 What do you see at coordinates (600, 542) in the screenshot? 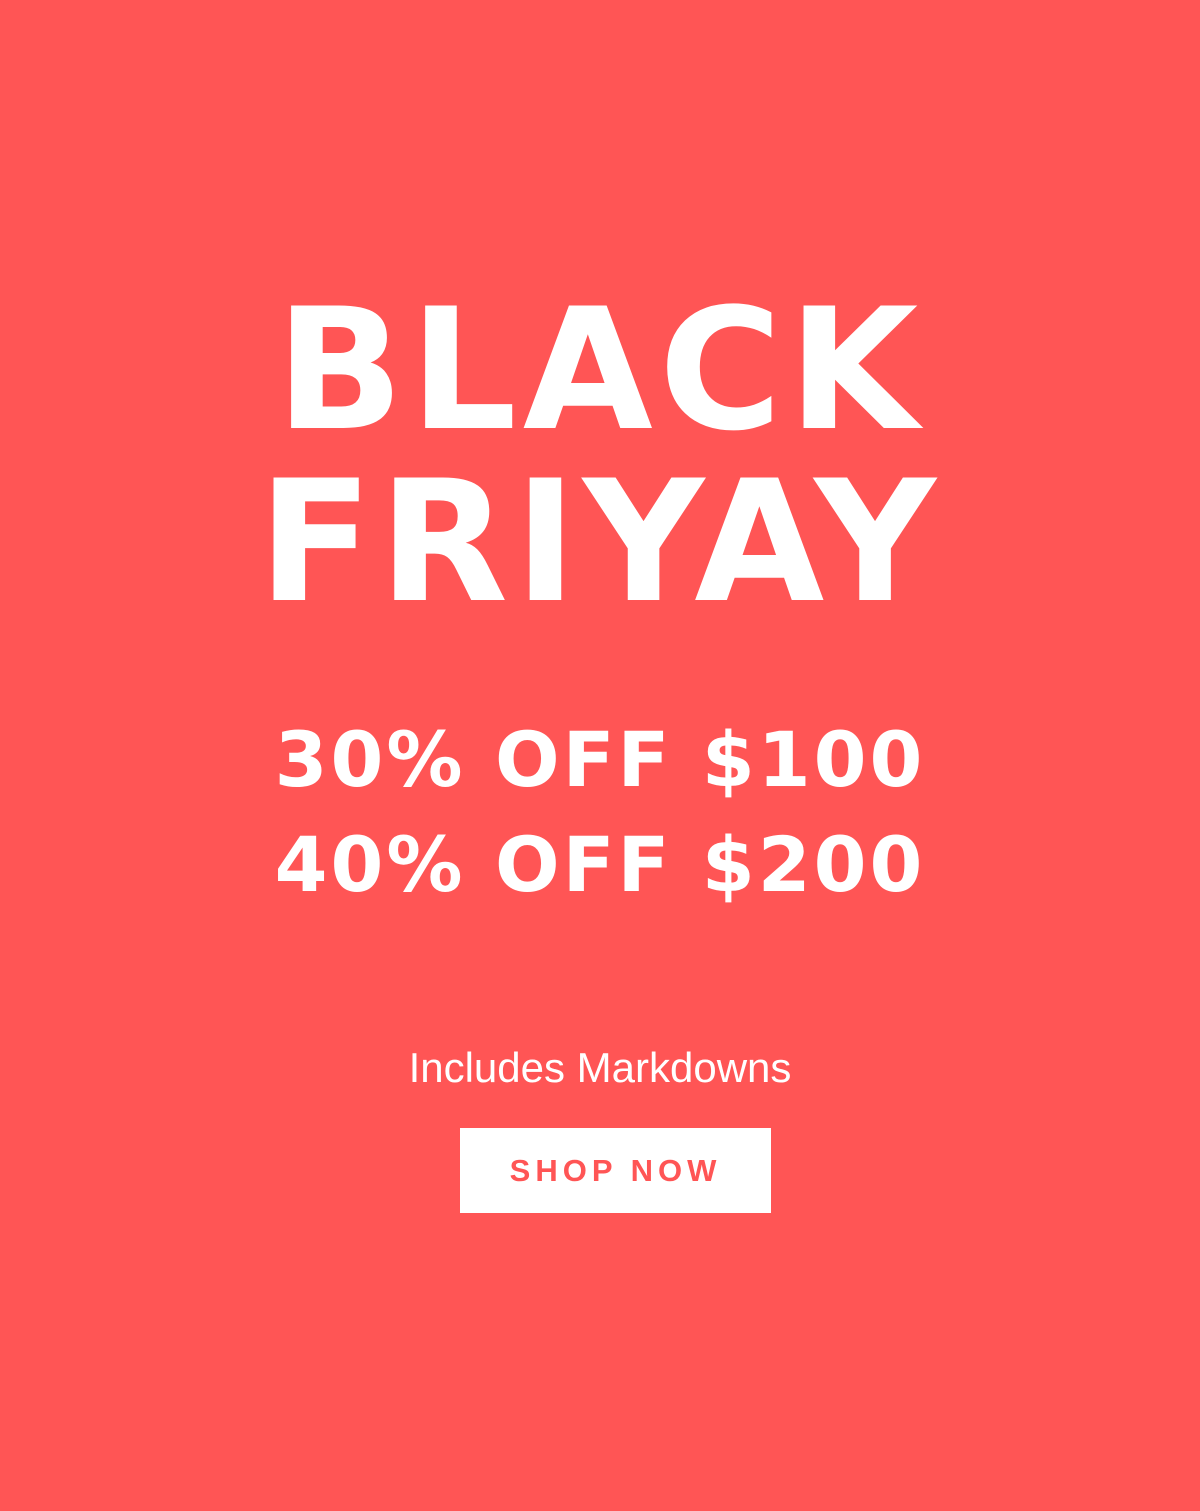
I see `headline-line-2: FRIYAY` at bounding box center [600, 542].